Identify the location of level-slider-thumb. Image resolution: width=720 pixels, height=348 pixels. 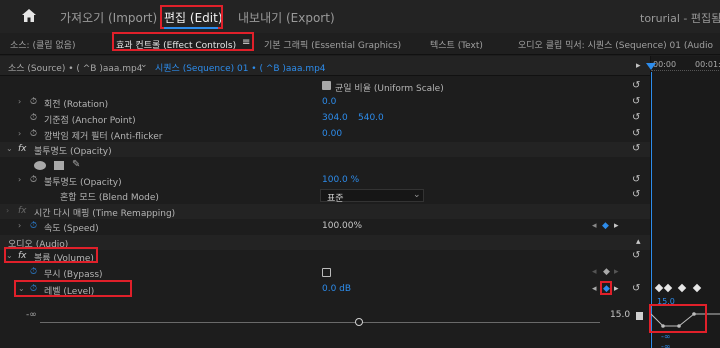
(359, 322).